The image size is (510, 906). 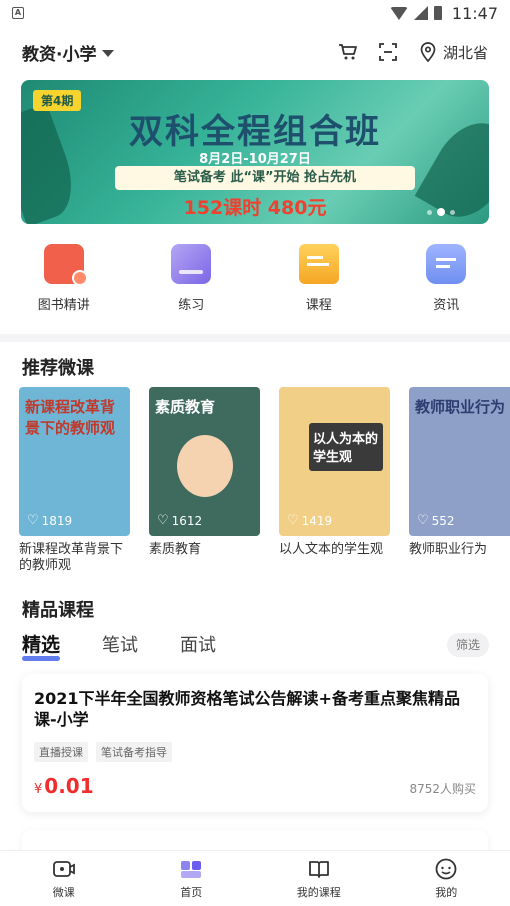 What do you see at coordinates (59, 54) in the screenshot?
I see `exam-type-label: 教资·小学` at bounding box center [59, 54].